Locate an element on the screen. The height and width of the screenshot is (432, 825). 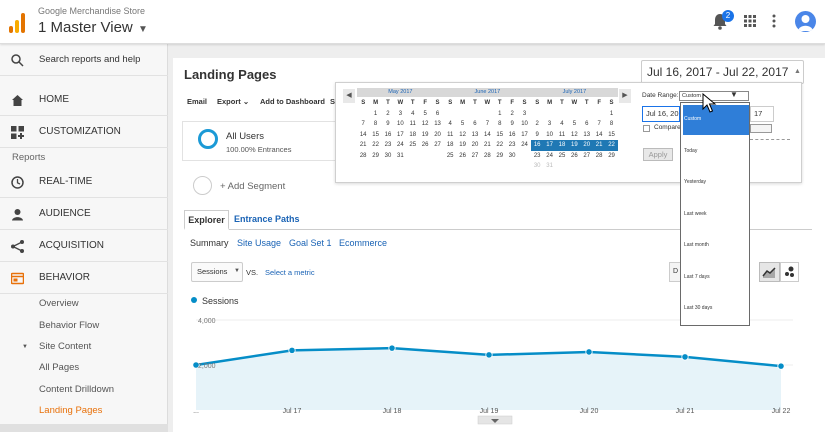
sidebar-item-home: HOME is located at coordinates (84, 100).